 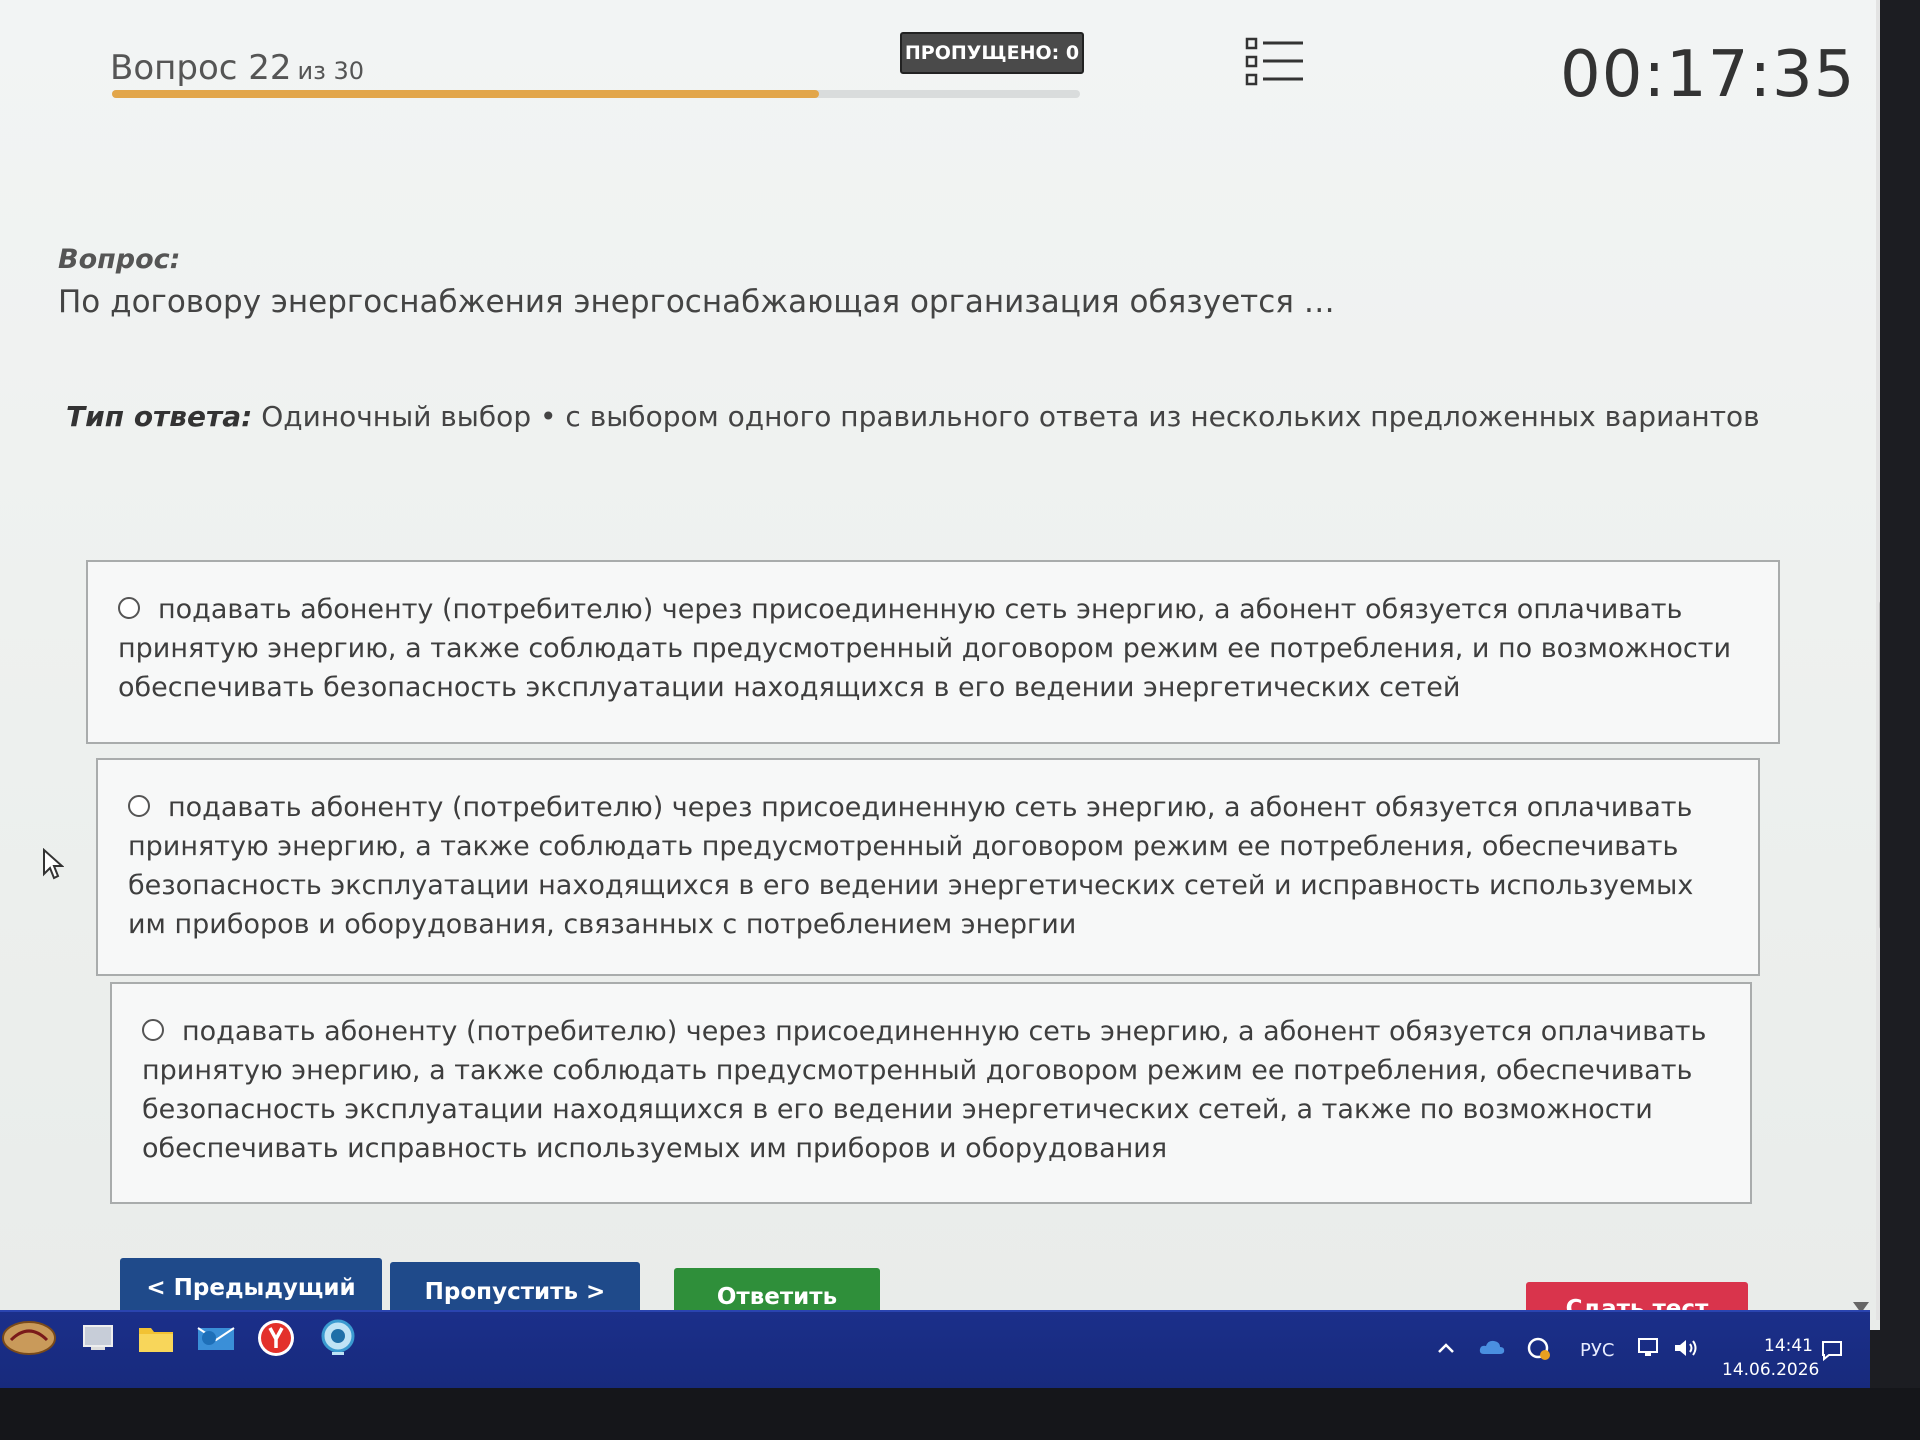 I want to click on notifications-icon, so click(x=1832, y=1352).